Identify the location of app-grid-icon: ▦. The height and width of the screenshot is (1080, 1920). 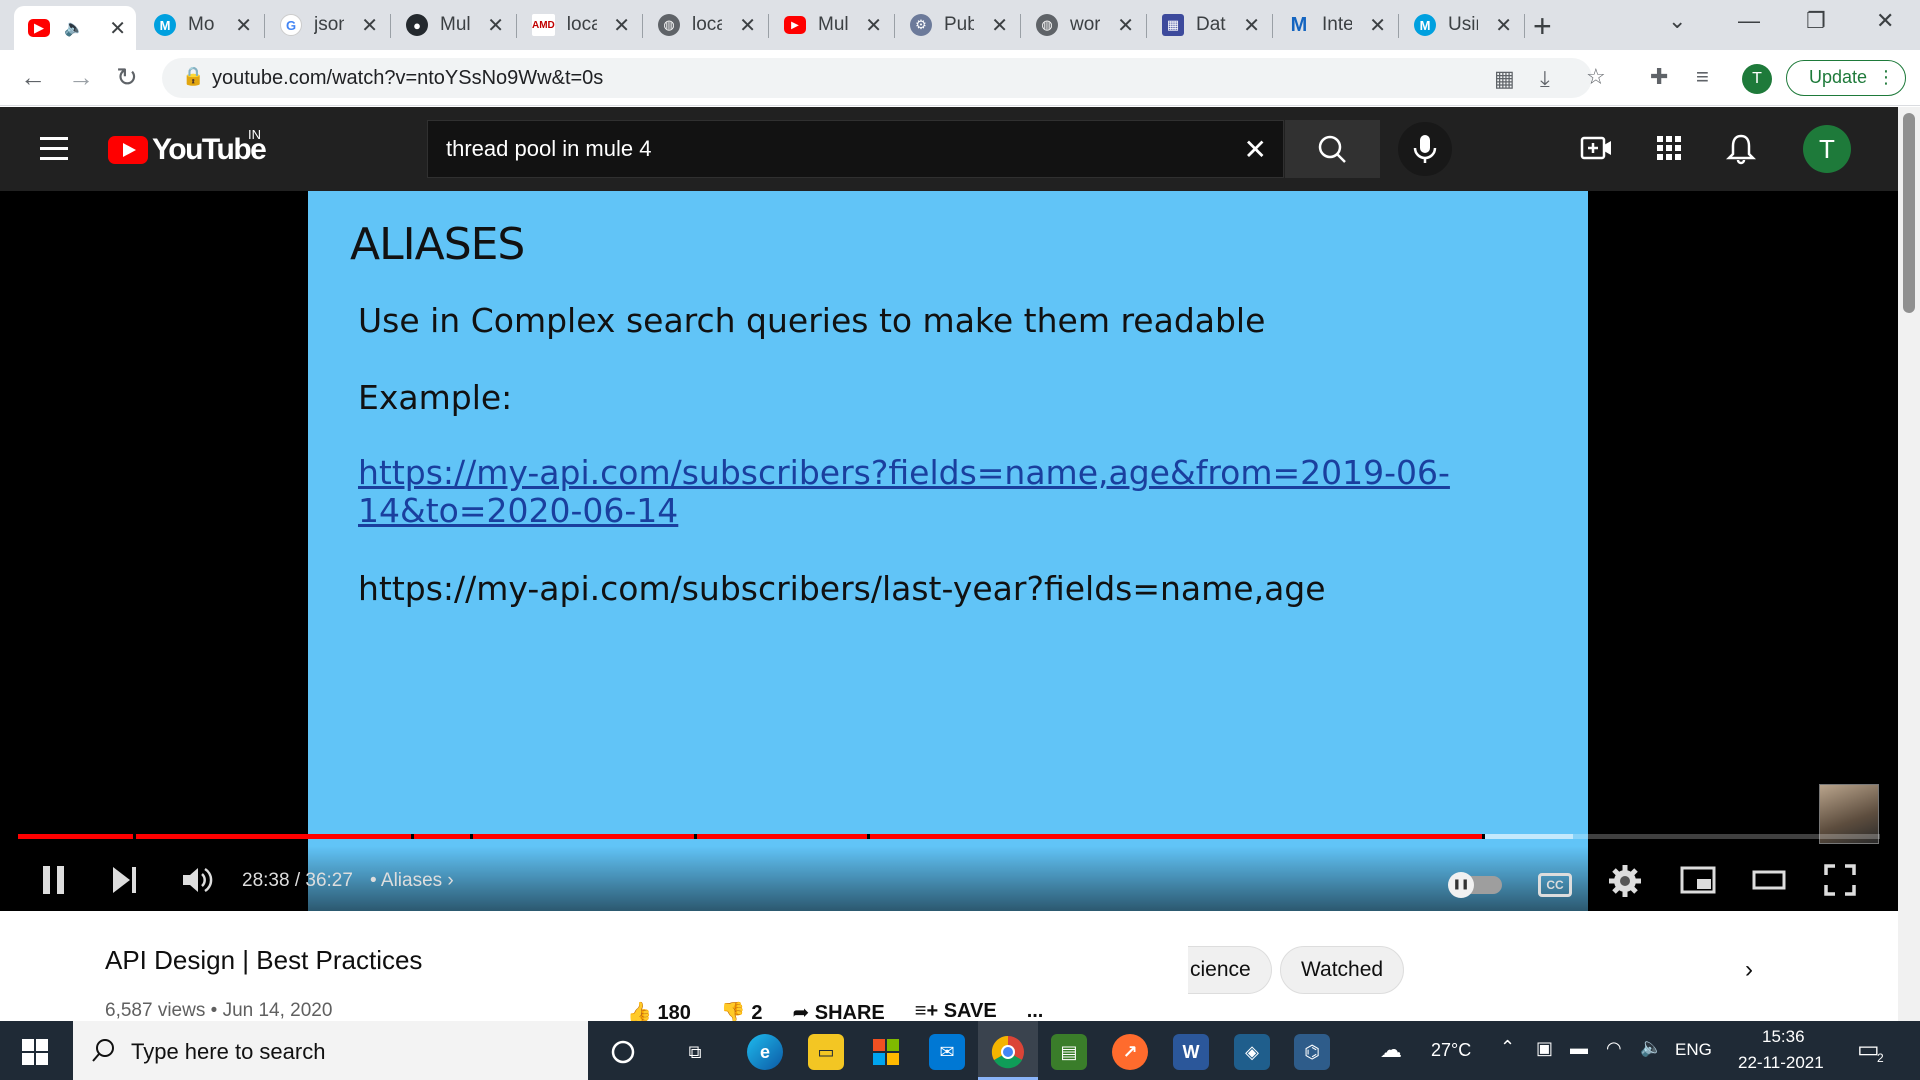
(1504, 79).